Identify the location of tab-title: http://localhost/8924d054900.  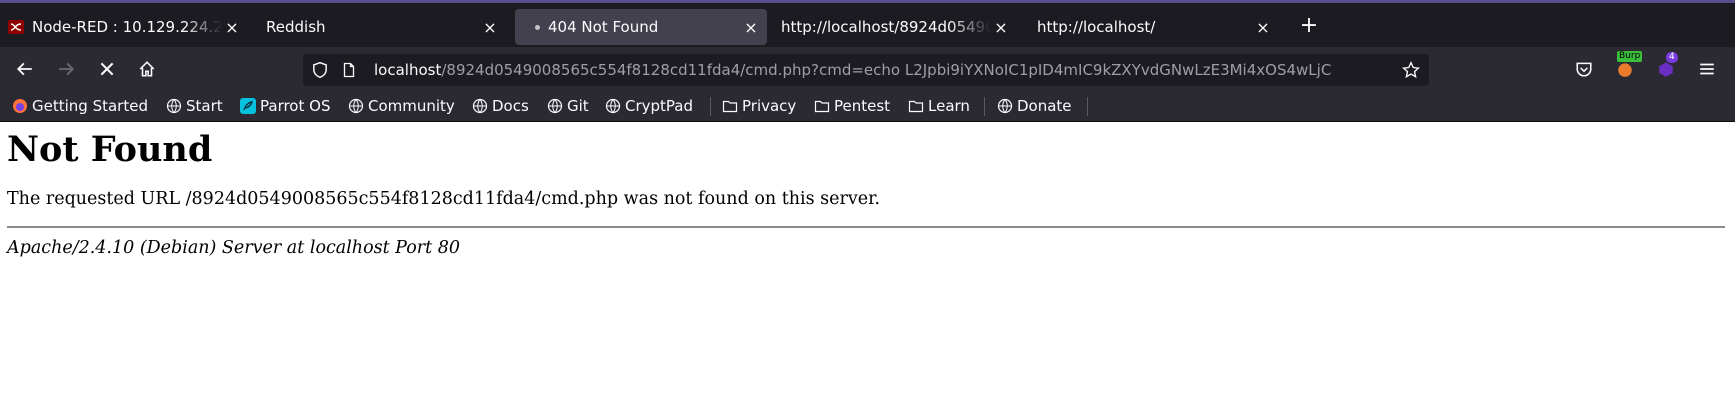
(886, 27).